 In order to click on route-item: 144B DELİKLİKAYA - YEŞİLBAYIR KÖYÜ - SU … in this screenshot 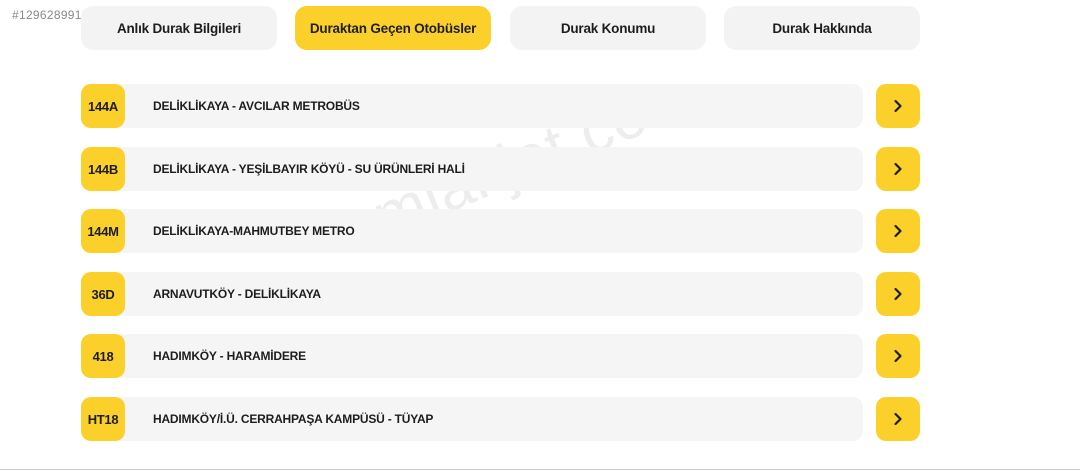, I will do `click(501, 169)`.